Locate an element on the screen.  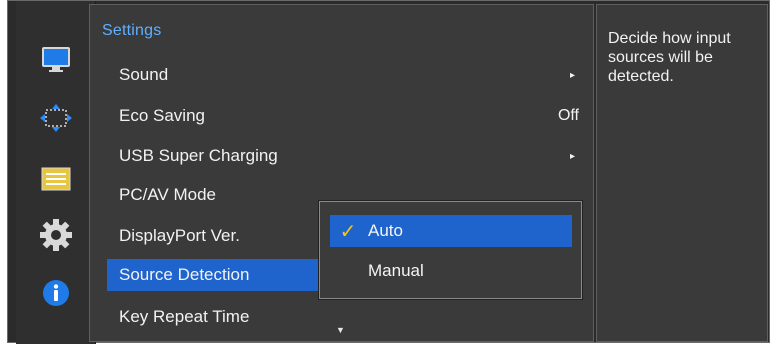
menu-item-eco-saving: Eco Saving Off is located at coordinates (347, 116).